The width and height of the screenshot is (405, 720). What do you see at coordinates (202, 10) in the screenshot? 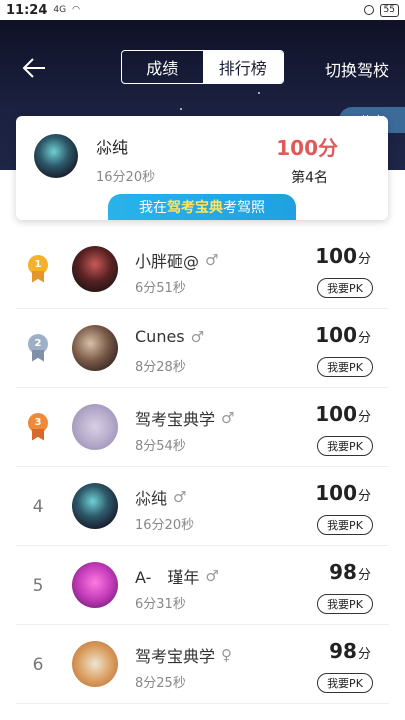
I see `status-bar: 11:24 4G ◠ 55` at bounding box center [202, 10].